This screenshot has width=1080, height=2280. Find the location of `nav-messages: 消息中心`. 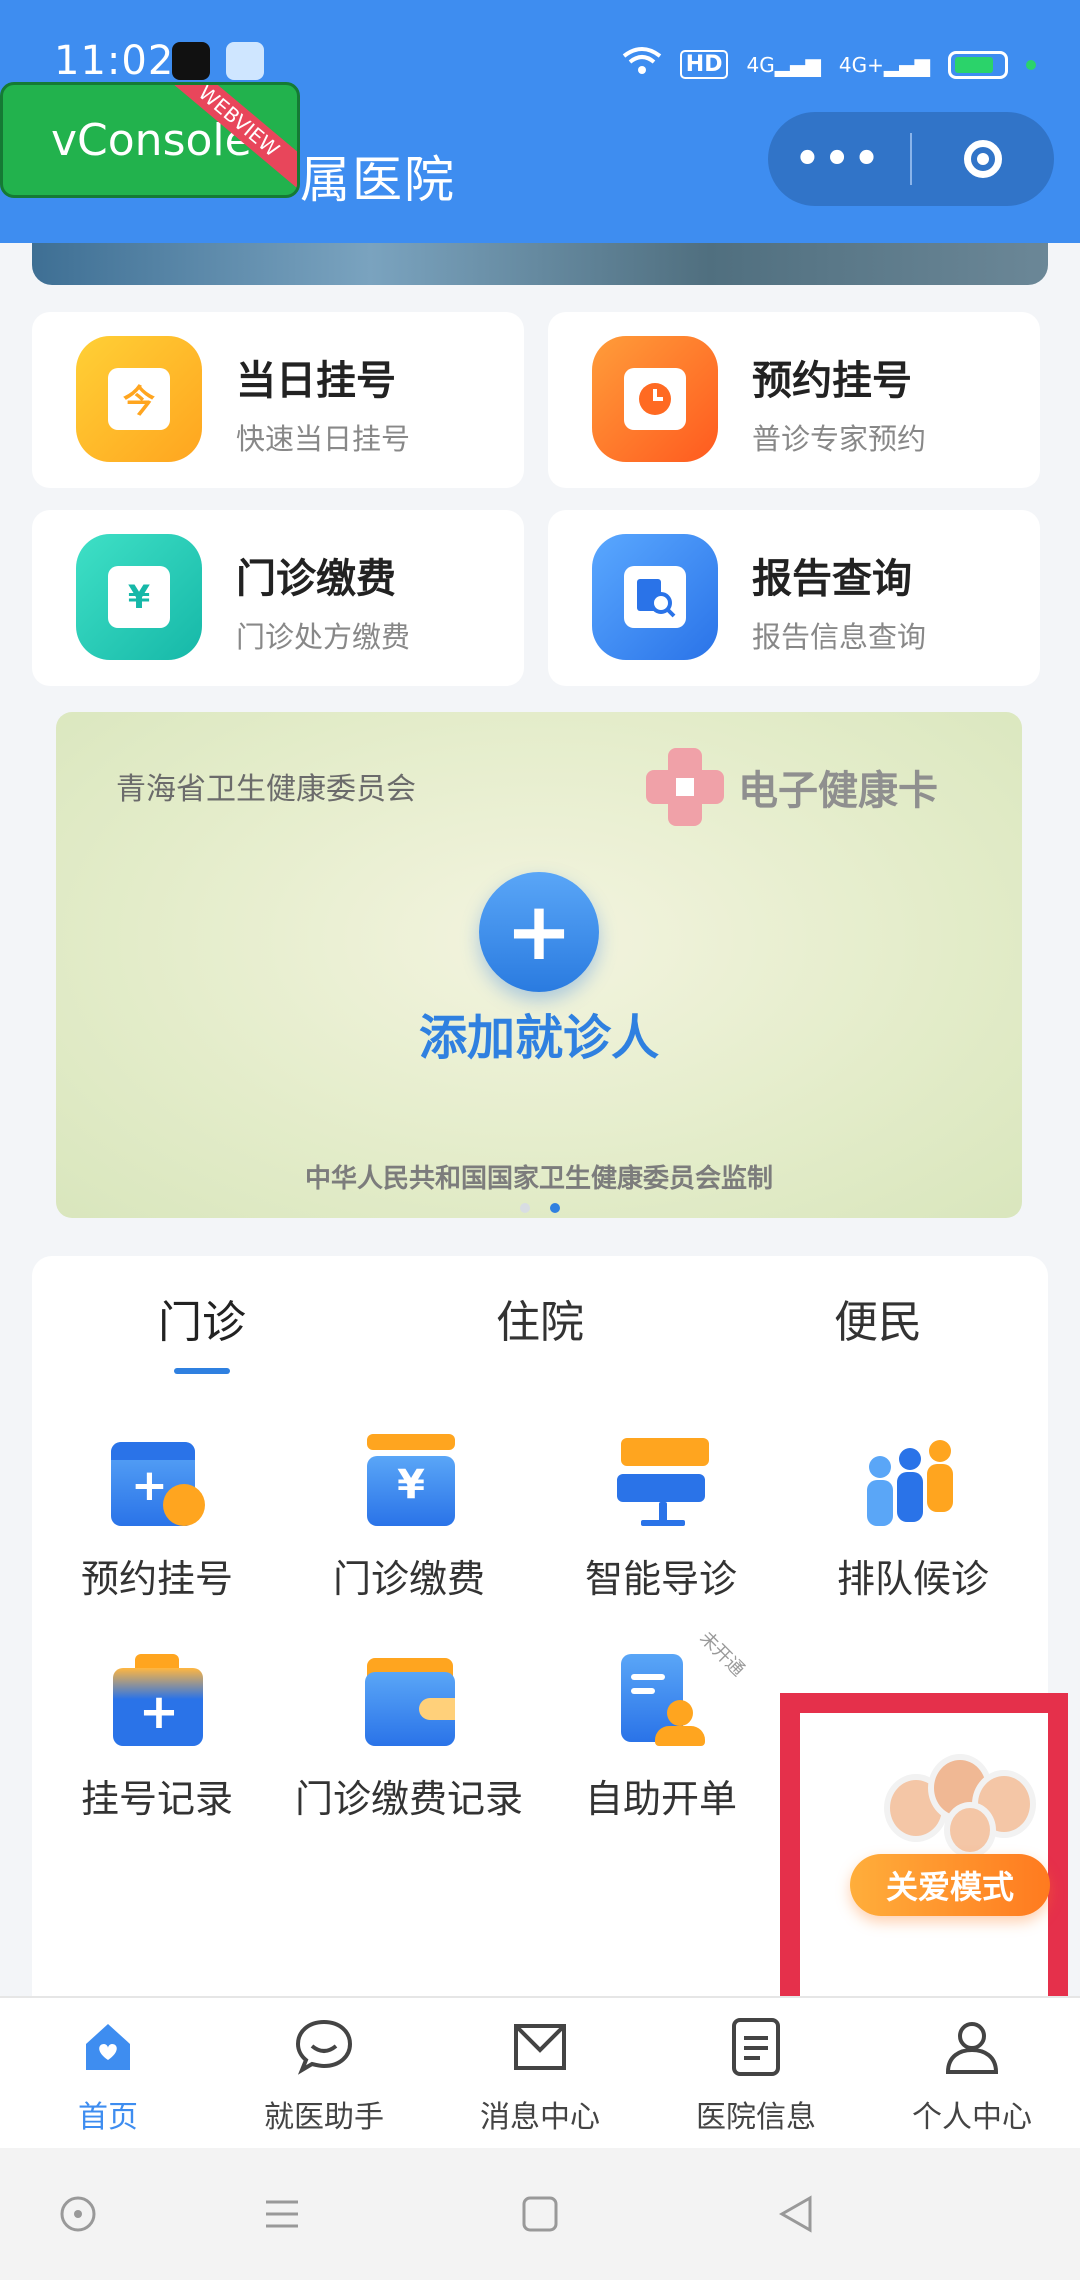

nav-messages: 消息中心 is located at coordinates (540, 2076).